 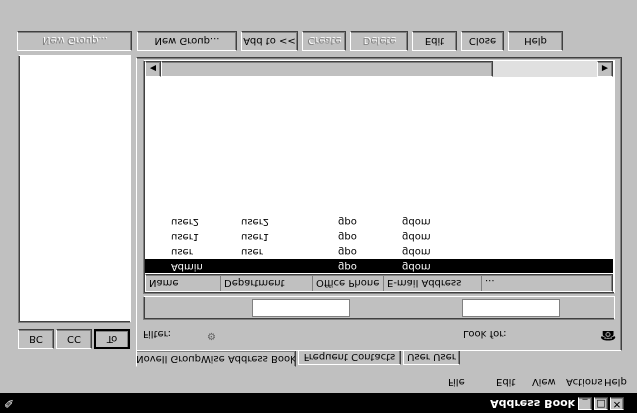 I want to click on scroll-thumb, so click(x=327, y=69).